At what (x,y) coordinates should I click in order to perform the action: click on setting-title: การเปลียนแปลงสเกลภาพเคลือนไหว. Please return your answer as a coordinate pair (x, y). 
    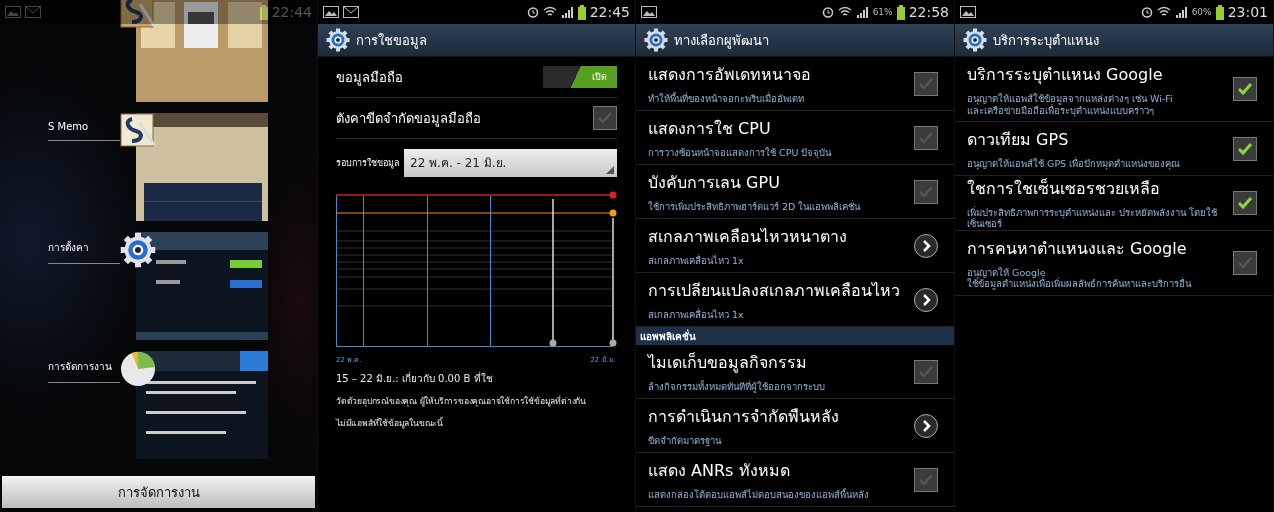
    Looking at the image, I should click on (774, 291).